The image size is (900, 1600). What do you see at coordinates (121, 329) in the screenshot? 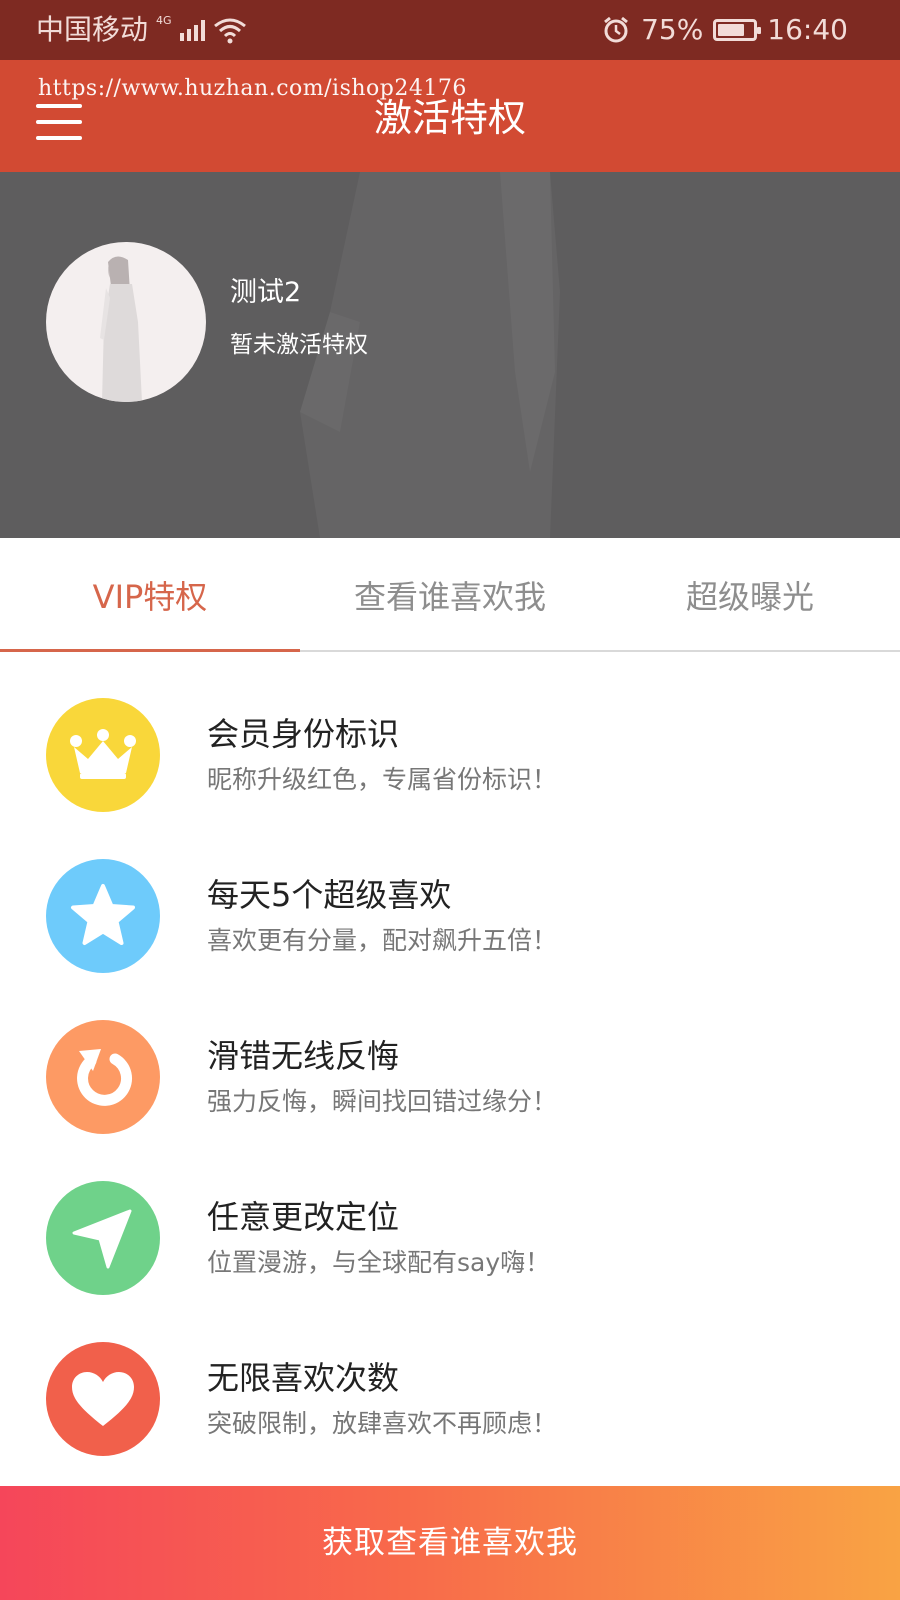
I see `avatar-figure-icon` at bounding box center [121, 329].